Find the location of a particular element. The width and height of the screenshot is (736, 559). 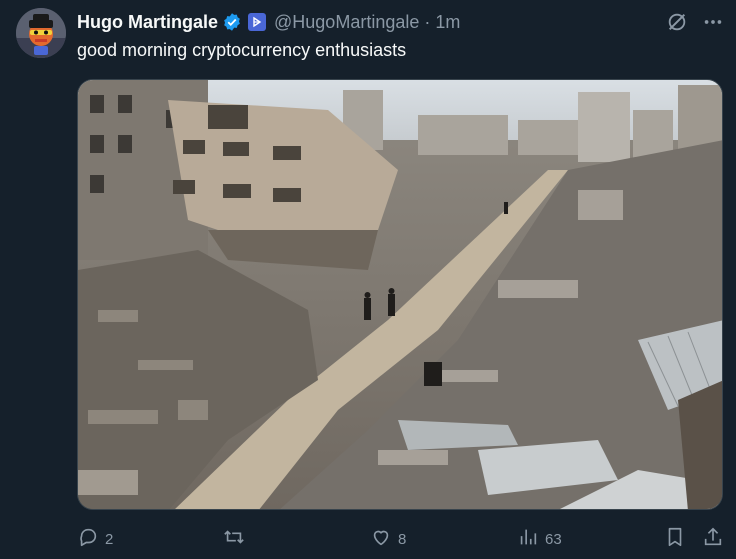

reply-button: 2 is located at coordinates (95, 539).